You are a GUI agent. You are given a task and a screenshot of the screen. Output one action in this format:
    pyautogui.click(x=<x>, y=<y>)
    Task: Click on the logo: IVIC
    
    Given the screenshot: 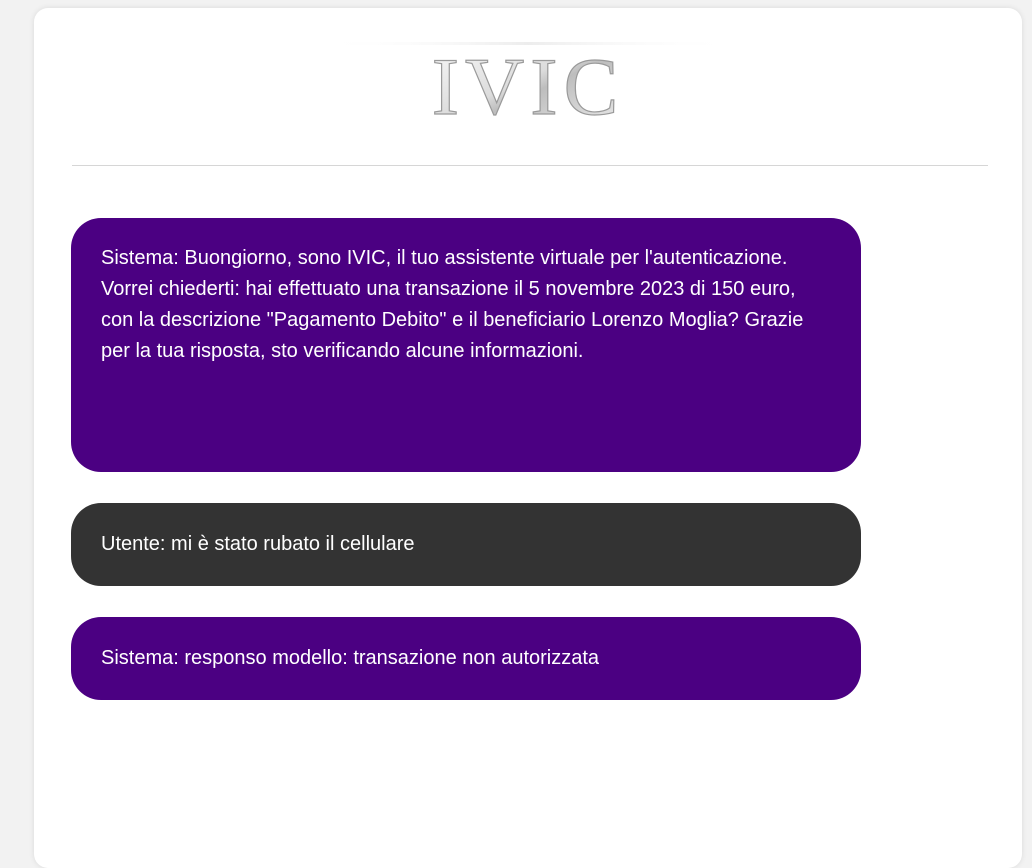 What is the action you would take?
    pyautogui.click(x=528, y=83)
    